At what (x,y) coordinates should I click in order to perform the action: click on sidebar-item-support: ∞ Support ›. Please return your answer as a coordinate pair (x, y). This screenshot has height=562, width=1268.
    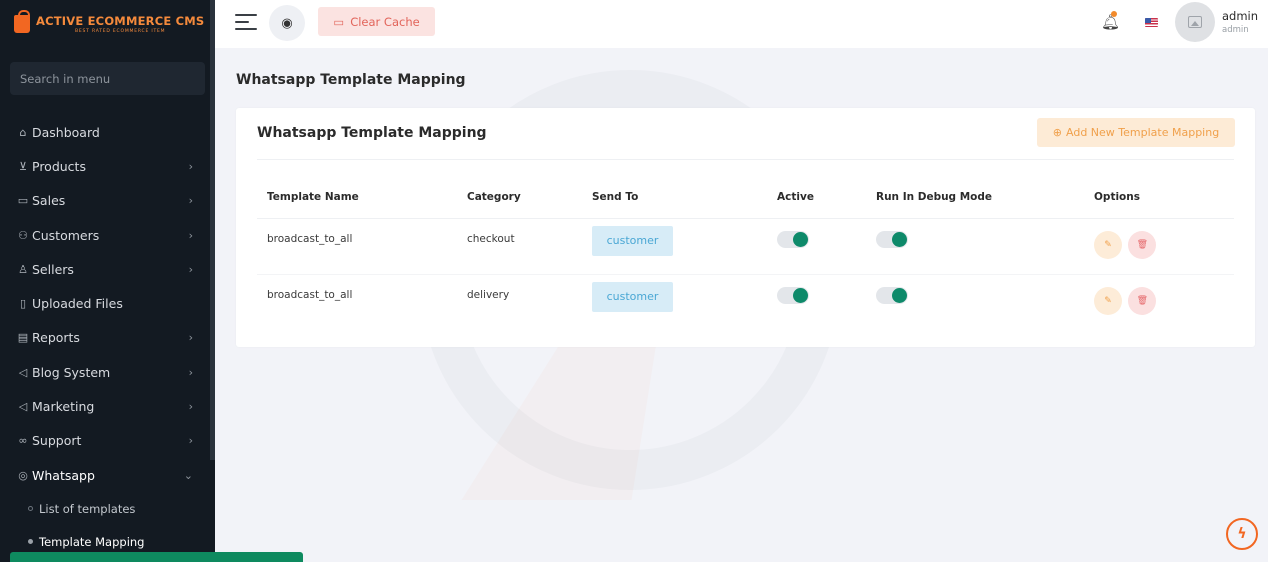
    Looking at the image, I should click on (107, 441).